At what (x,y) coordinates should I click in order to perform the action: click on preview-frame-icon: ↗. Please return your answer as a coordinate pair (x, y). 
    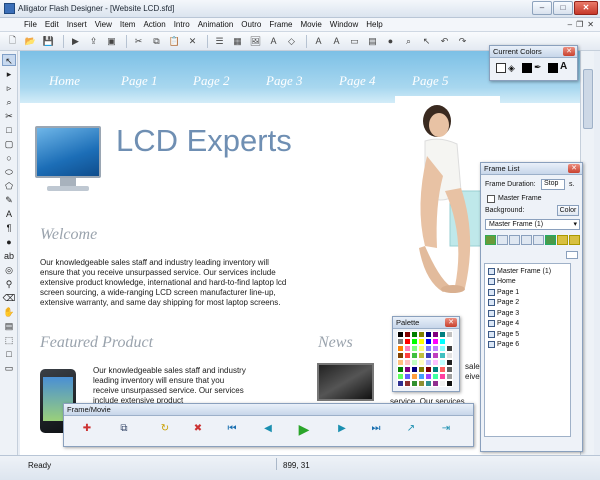
    Looking at the image, I should click on (411, 429).